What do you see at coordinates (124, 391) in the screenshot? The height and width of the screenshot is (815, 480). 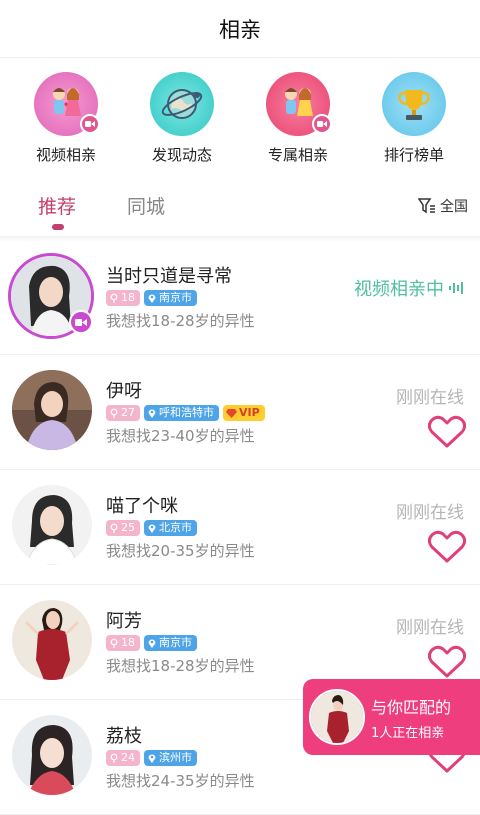 I see `user-name: 伊呀` at bounding box center [124, 391].